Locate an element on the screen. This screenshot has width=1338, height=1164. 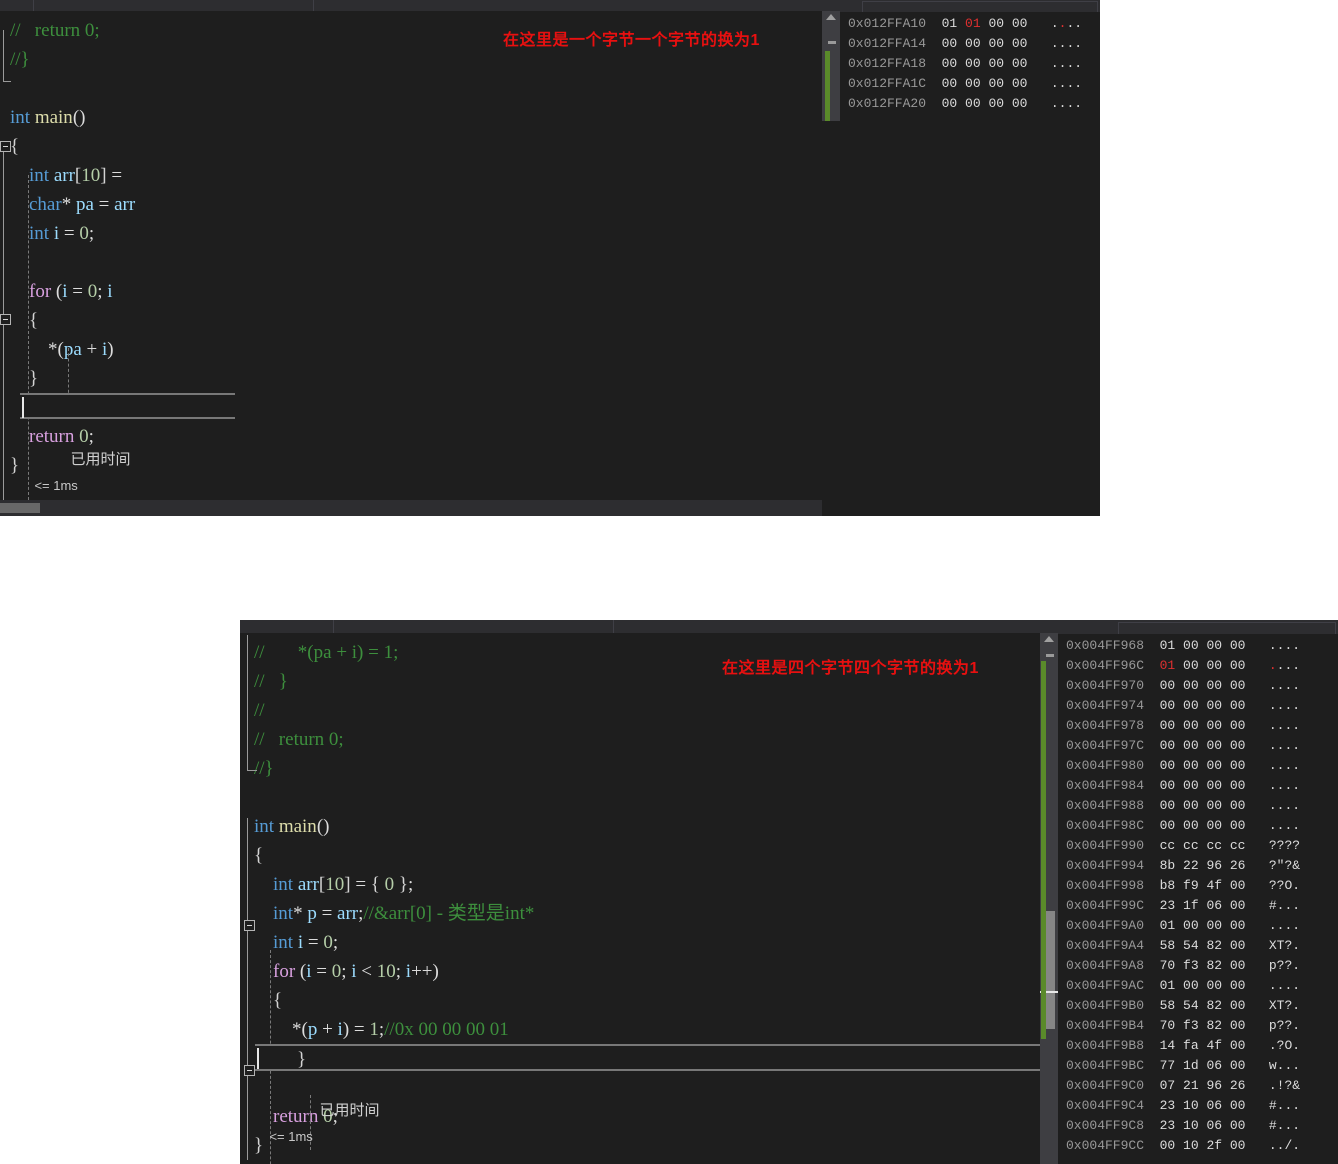
memory-address: 0x004FF990 is located at coordinates (1113, 845).